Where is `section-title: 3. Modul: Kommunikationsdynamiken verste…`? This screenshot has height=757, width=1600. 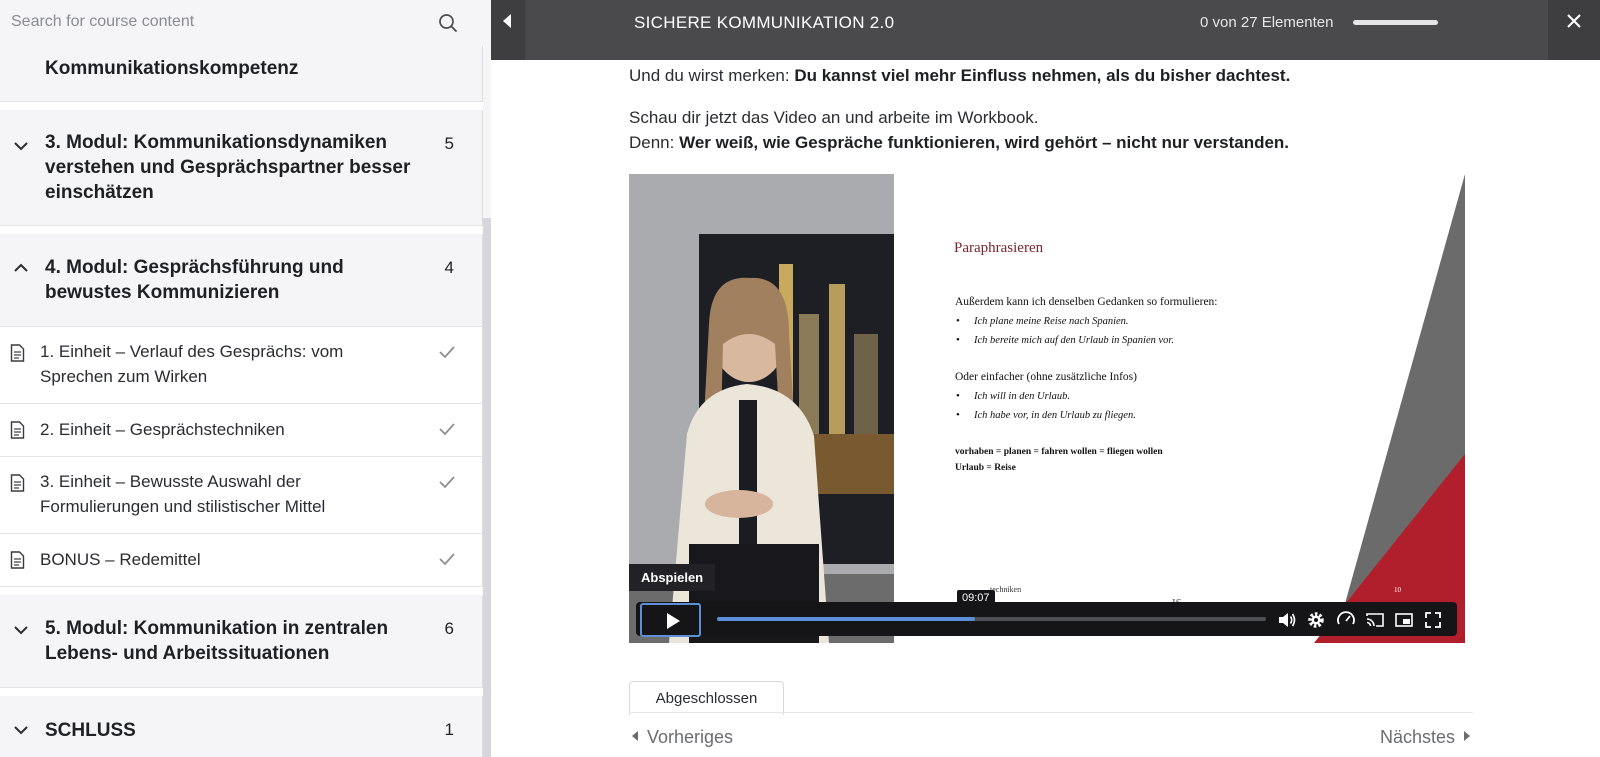 section-title: 3. Modul: Kommunikationsdynamiken verste… is located at coordinates (228, 167).